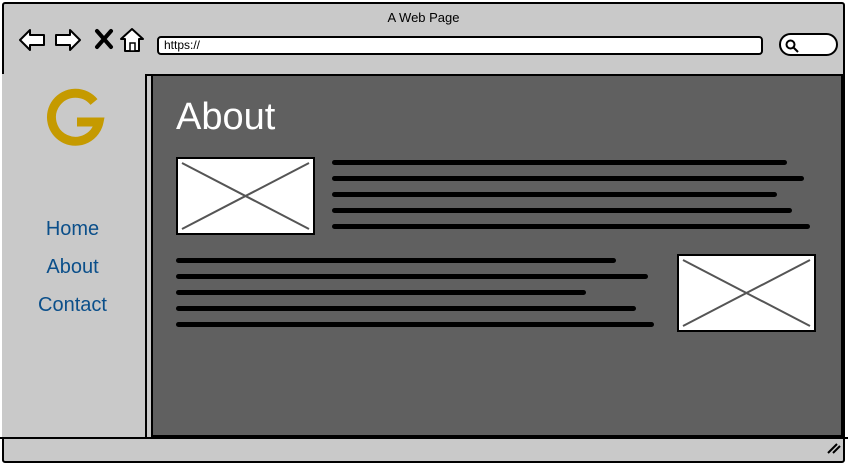 The height and width of the screenshot is (466, 848). What do you see at coordinates (792, 46) in the screenshot?
I see `search-icon` at bounding box center [792, 46].